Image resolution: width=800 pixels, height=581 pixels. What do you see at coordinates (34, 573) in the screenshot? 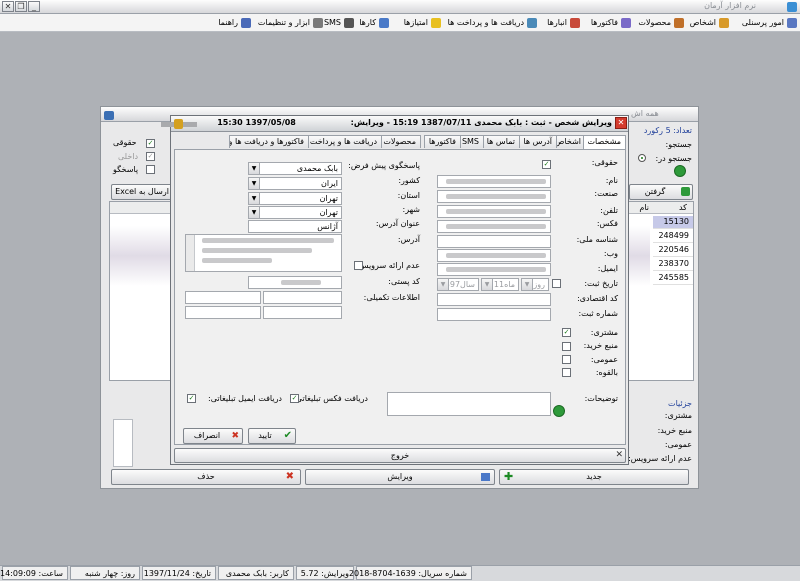
I see `status-time: ساعت: 14:09:09` at bounding box center [34, 573].